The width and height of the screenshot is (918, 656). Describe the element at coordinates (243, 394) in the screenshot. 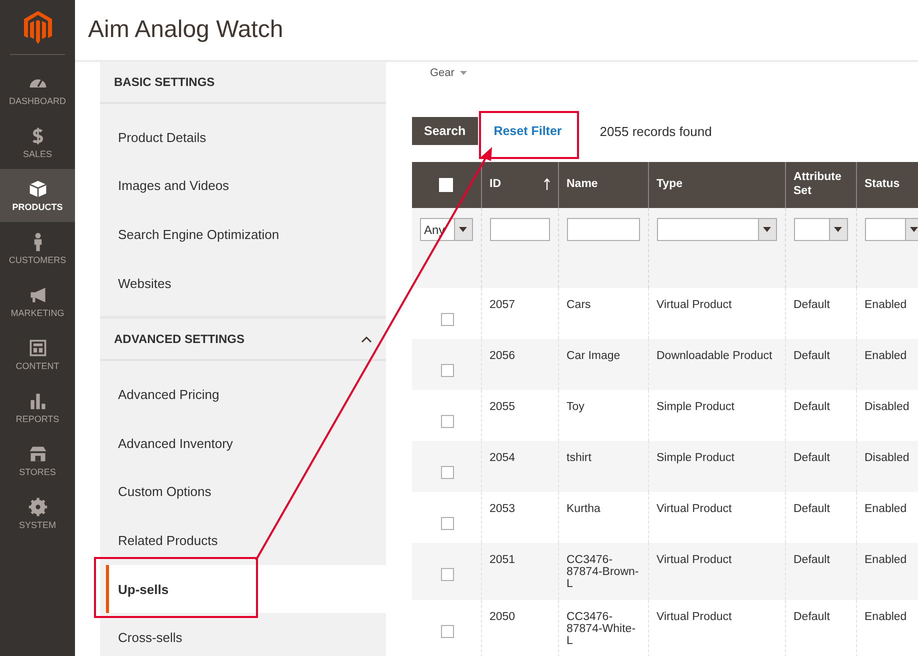

I see `settings-item: Advanced Pricing` at that location.